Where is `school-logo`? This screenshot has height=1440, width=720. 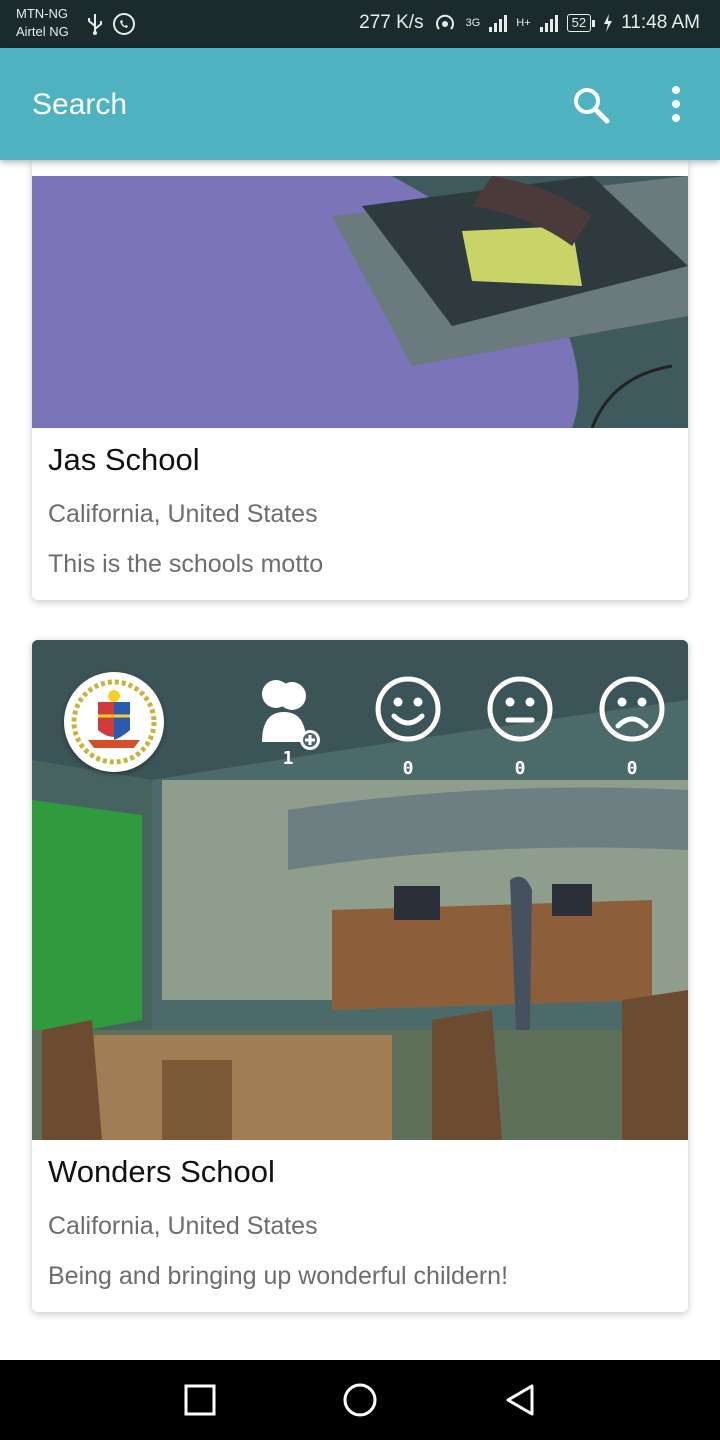 school-logo is located at coordinates (114, 722).